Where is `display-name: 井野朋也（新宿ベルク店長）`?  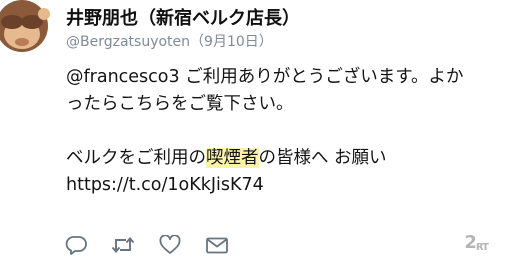
display-name: 井野朋也（新宿ベルク店長） is located at coordinates (281, 19).